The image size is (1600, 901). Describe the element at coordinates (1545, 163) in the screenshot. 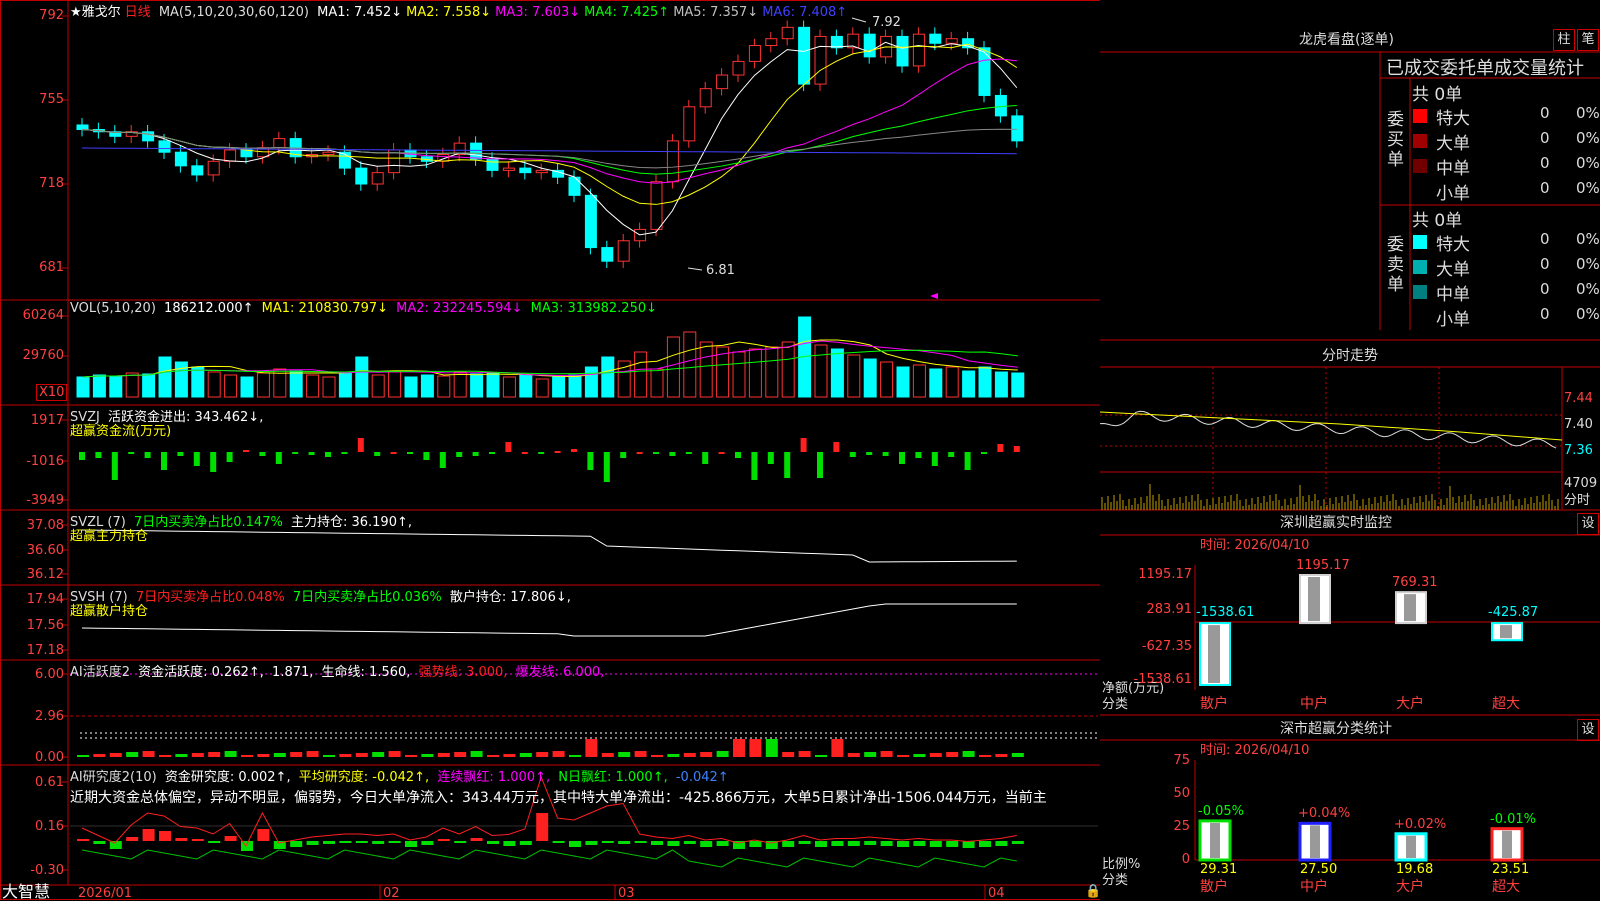

I see `buy-row-value-3: 0` at that location.